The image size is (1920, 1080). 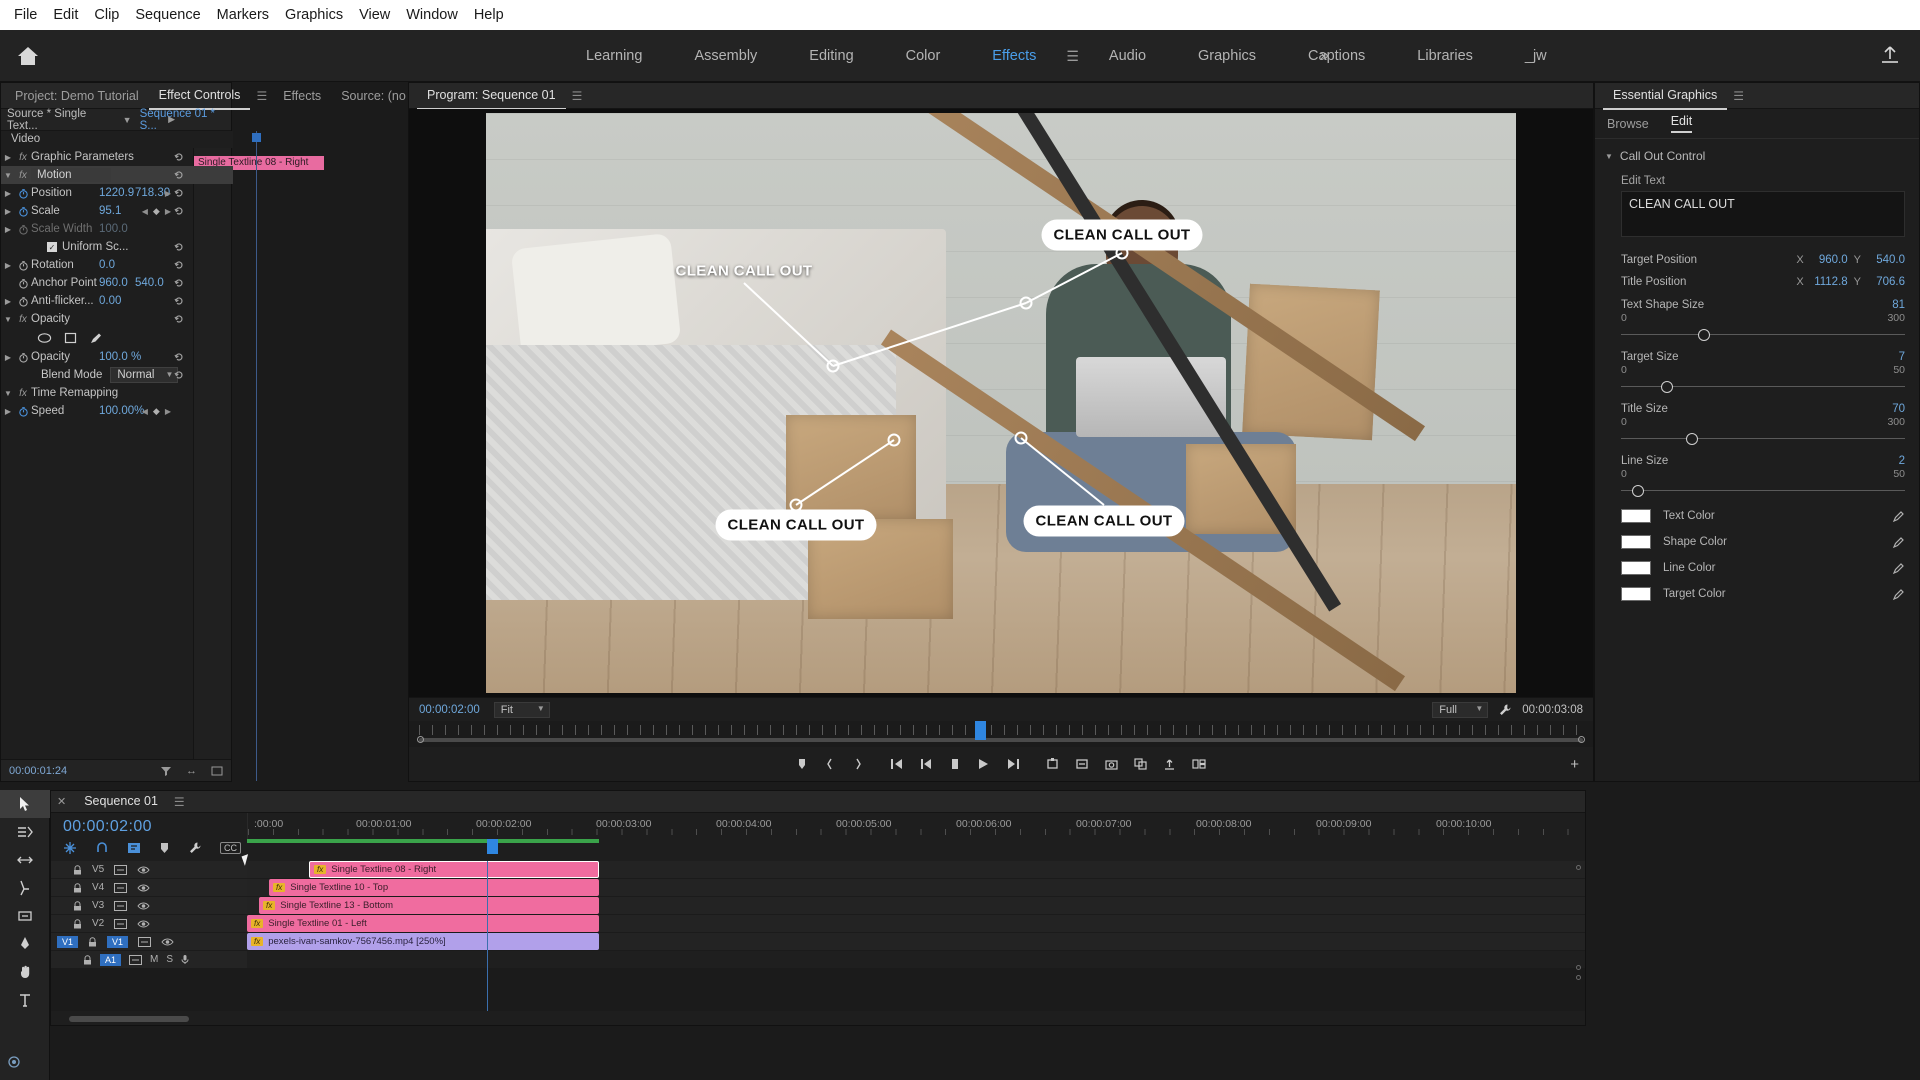 What do you see at coordinates (423, 941) in the screenshot?
I see `timeline-clip-video: fx pexels-ivan-samkov-7567456.mp4 [250%]` at bounding box center [423, 941].